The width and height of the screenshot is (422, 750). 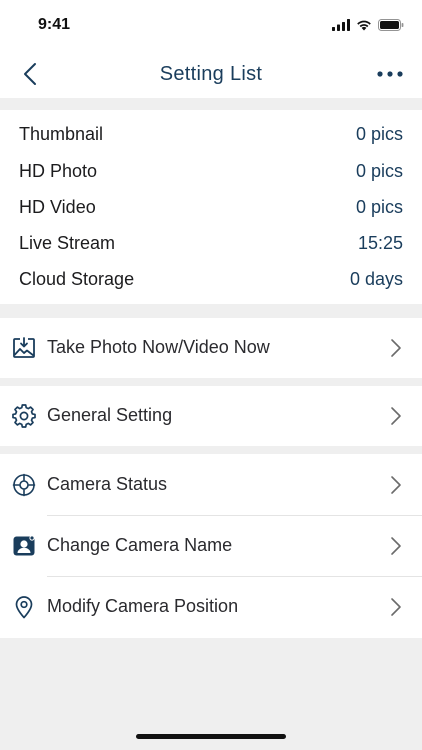 I want to click on stat-row-hd-photo: HD Photo 0 pics, so click(x=211, y=171).